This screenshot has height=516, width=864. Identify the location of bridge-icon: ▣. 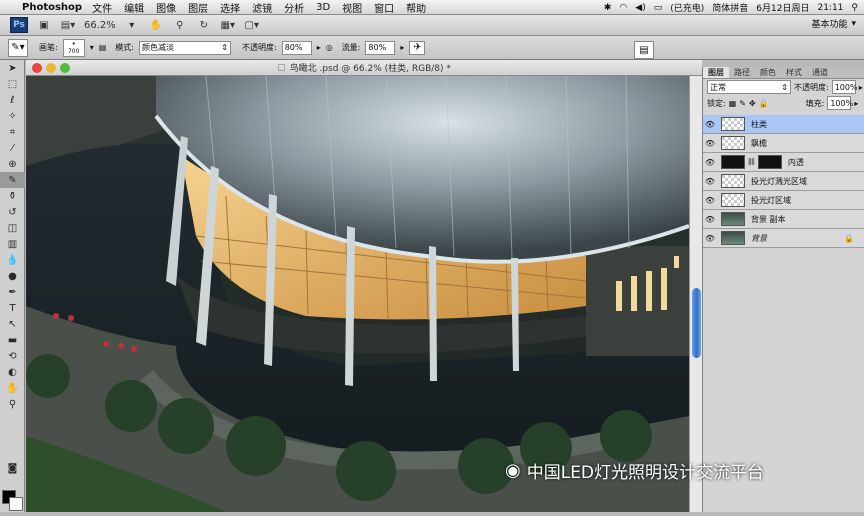
(44, 25).